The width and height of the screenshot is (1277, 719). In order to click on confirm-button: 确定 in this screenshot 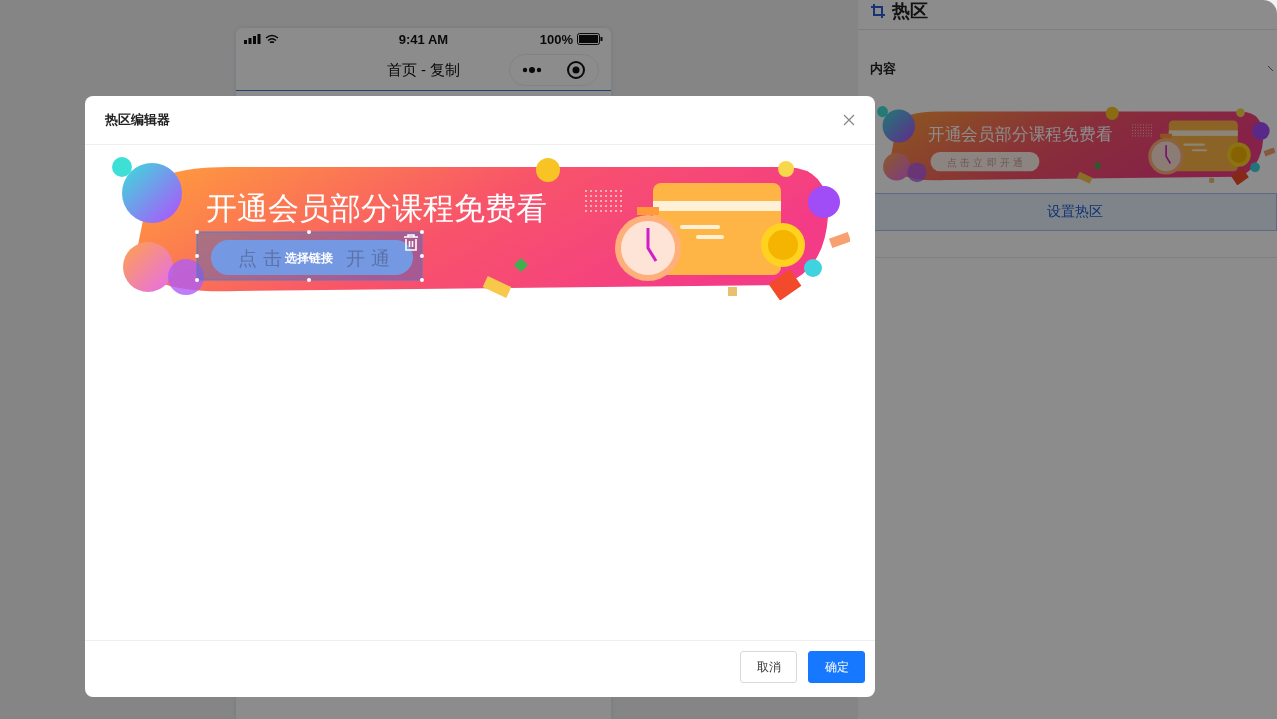, I will do `click(836, 667)`.